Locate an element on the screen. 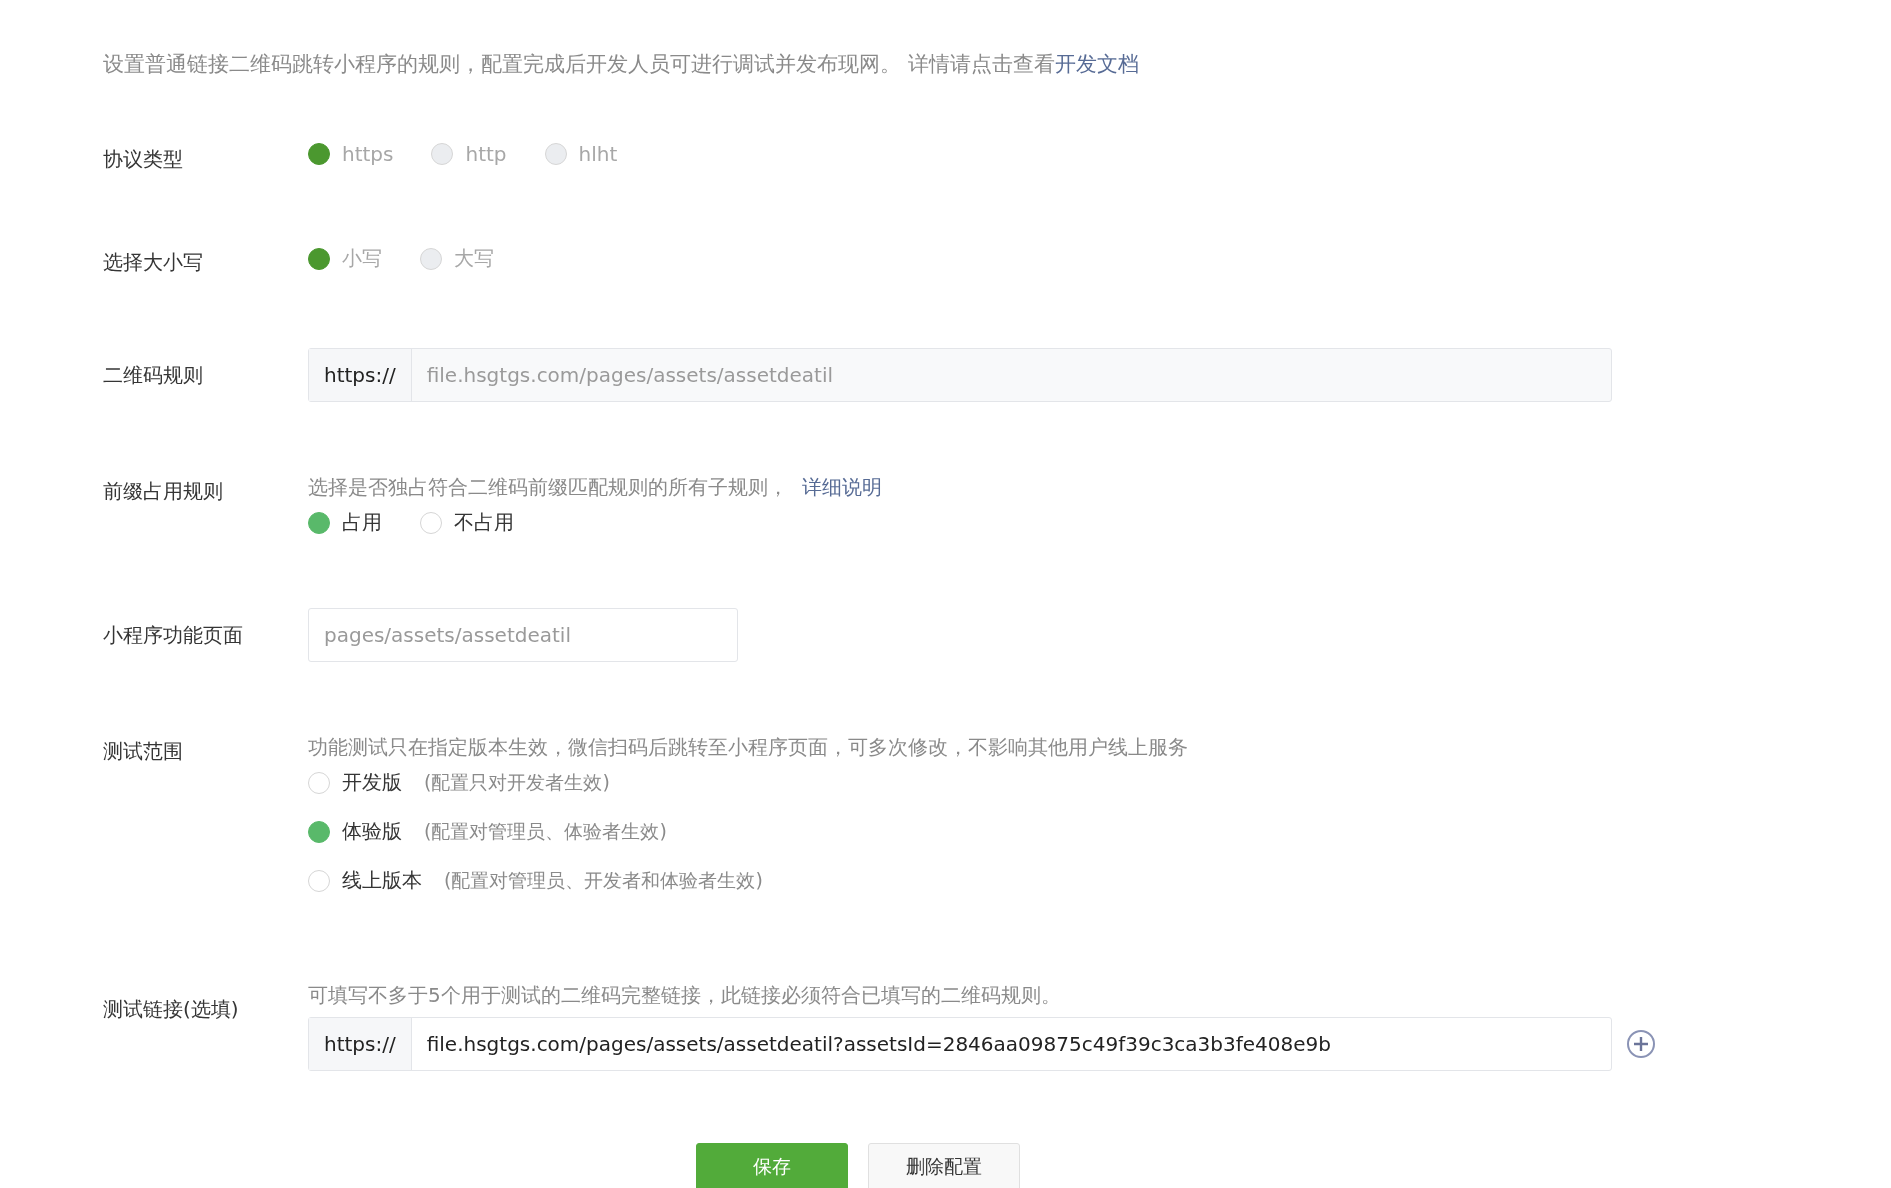 The image size is (1891, 1188). radio-option: 开发版 (配置只对开发者生效) is located at coordinates (1055, 782).